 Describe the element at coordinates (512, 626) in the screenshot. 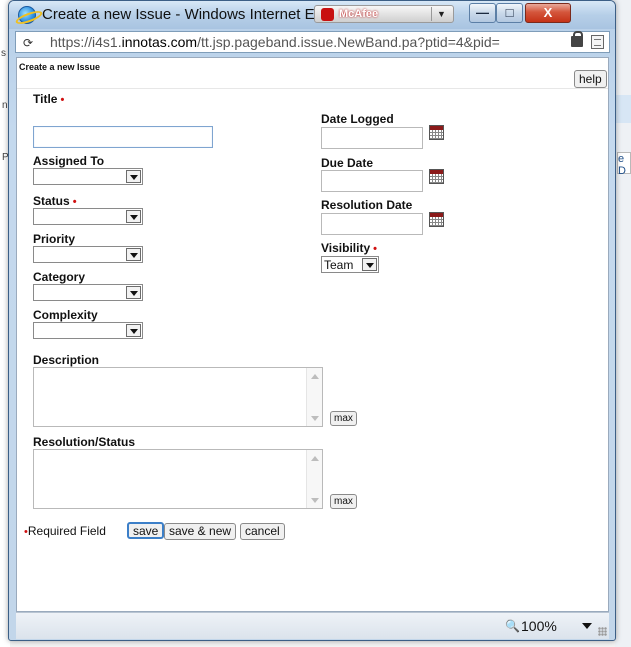

I see `zoom-icon: 🔍` at that location.